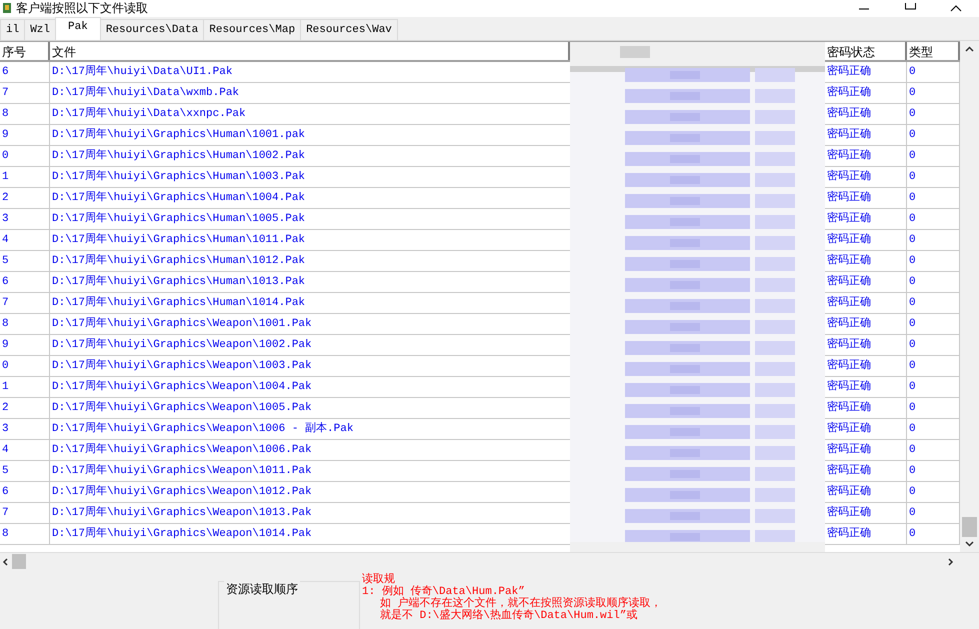 This screenshot has height=629, width=979. What do you see at coordinates (178, 198) in the screenshot?
I see `table-cell-text: D:\17周年\huiyi\Graphics\Human\1004.Pak` at bounding box center [178, 198].